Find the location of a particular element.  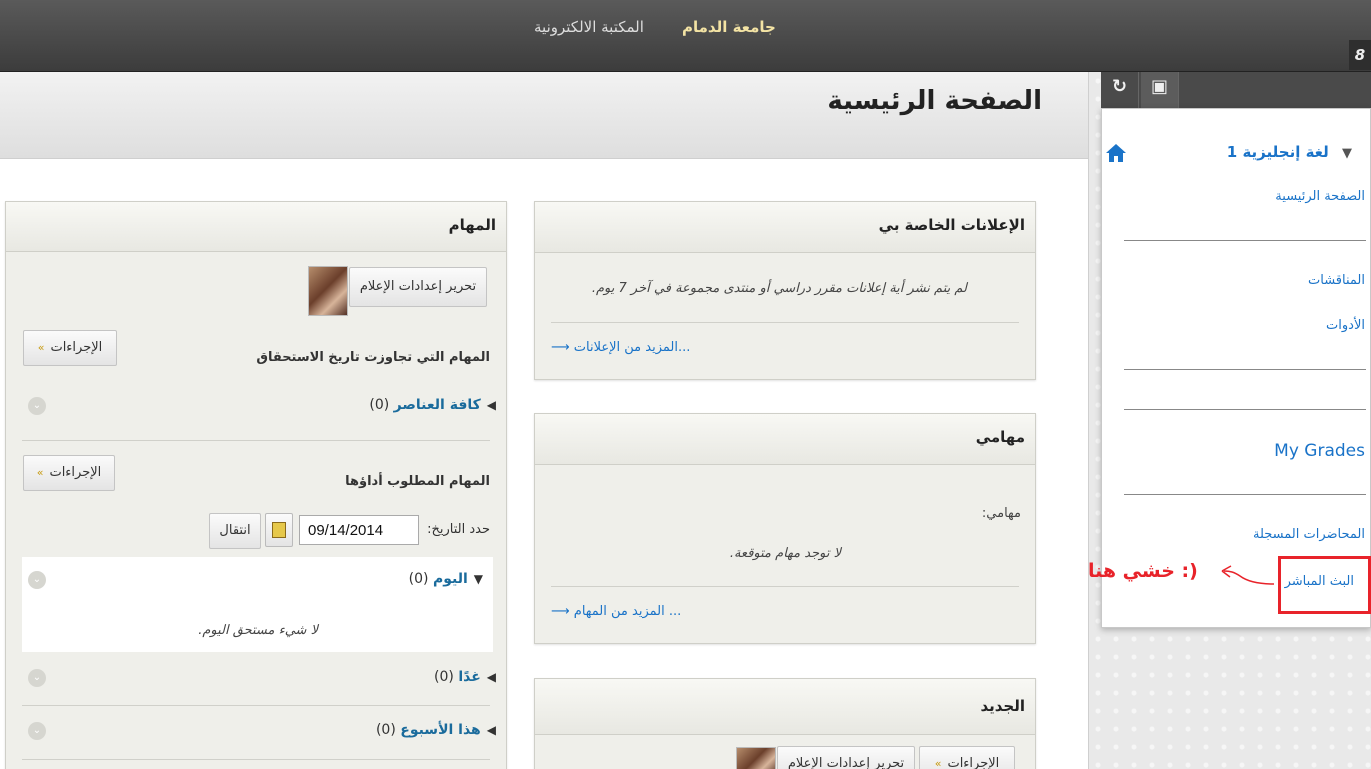

module-header: الجديد is located at coordinates (785, 707).